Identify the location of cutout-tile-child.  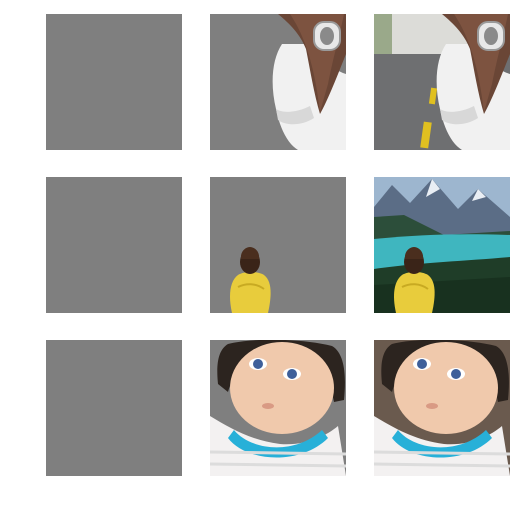
(278, 245).